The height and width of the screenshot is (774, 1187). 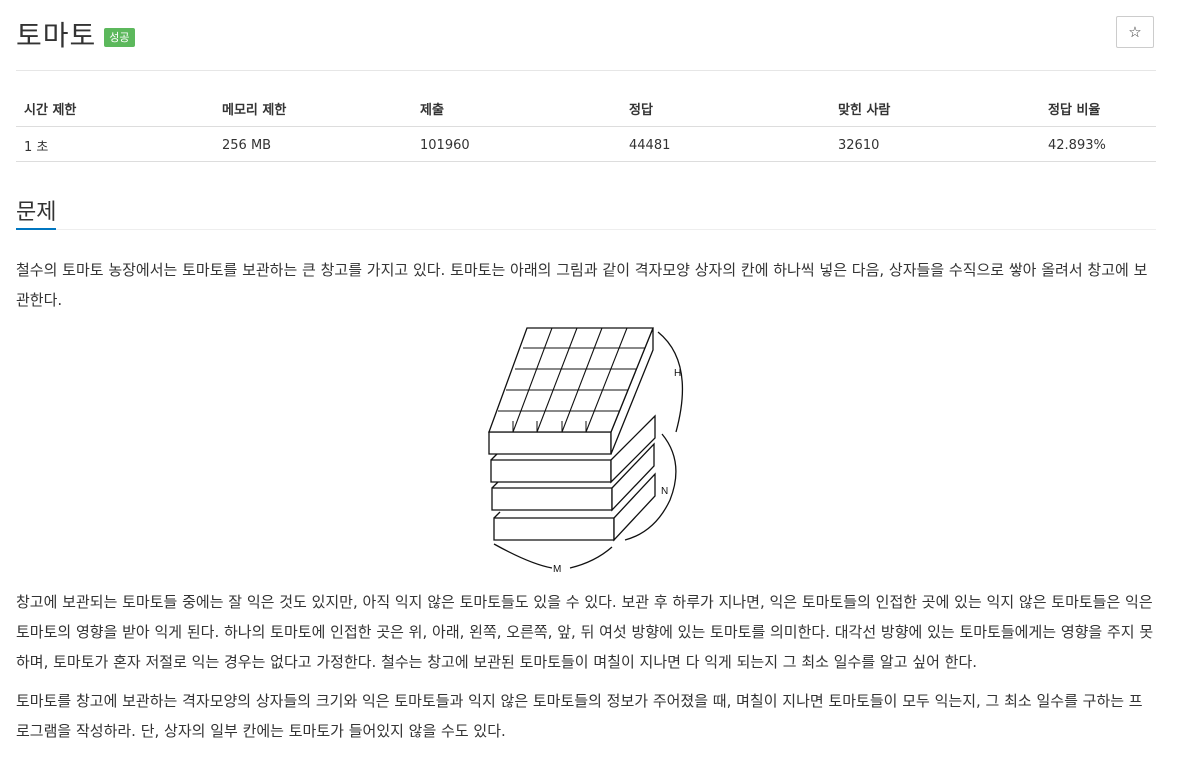 What do you see at coordinates (119, 37) in the screenshot?
I see `status-badge: 성공` at bounding box center [119, 37].